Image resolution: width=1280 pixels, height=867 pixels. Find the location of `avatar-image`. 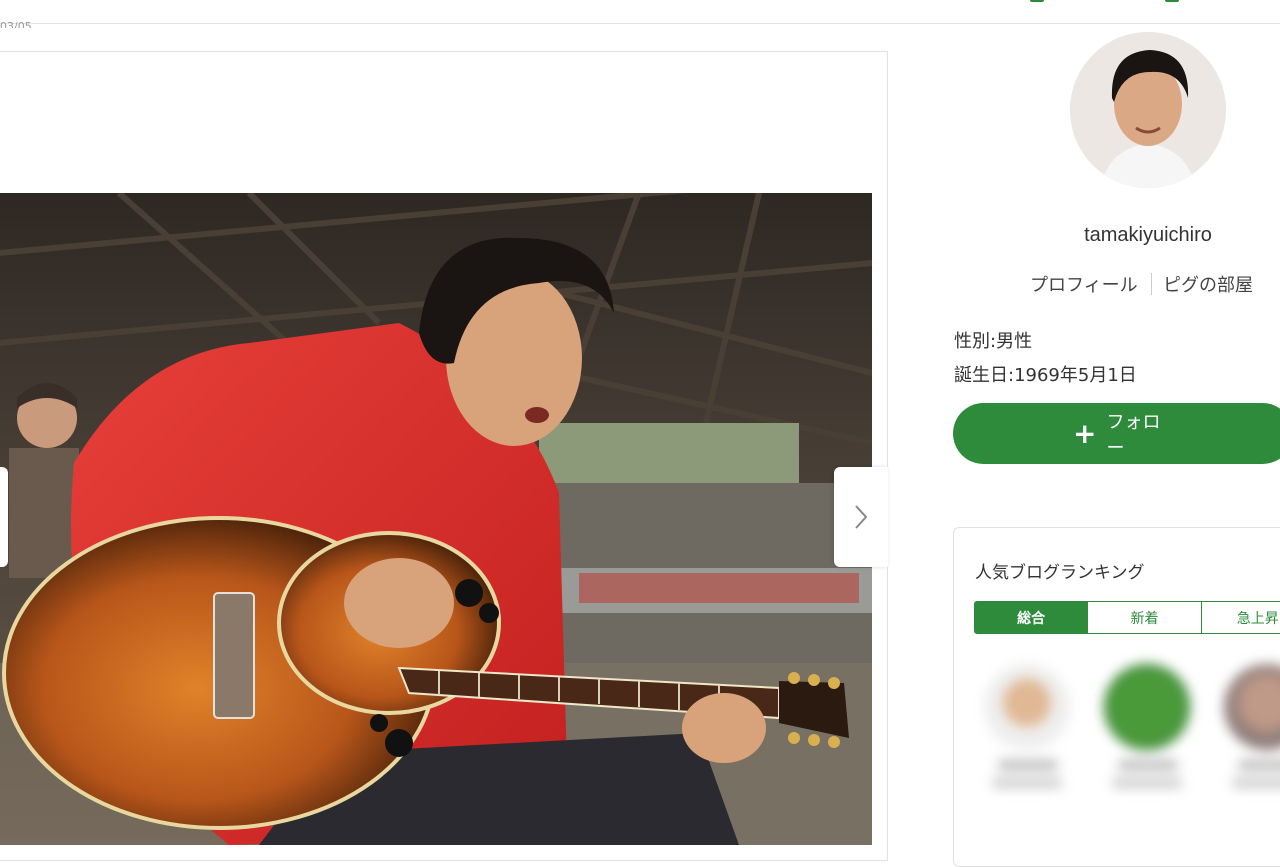

avatar-image is located at coordinates (1148, 110).